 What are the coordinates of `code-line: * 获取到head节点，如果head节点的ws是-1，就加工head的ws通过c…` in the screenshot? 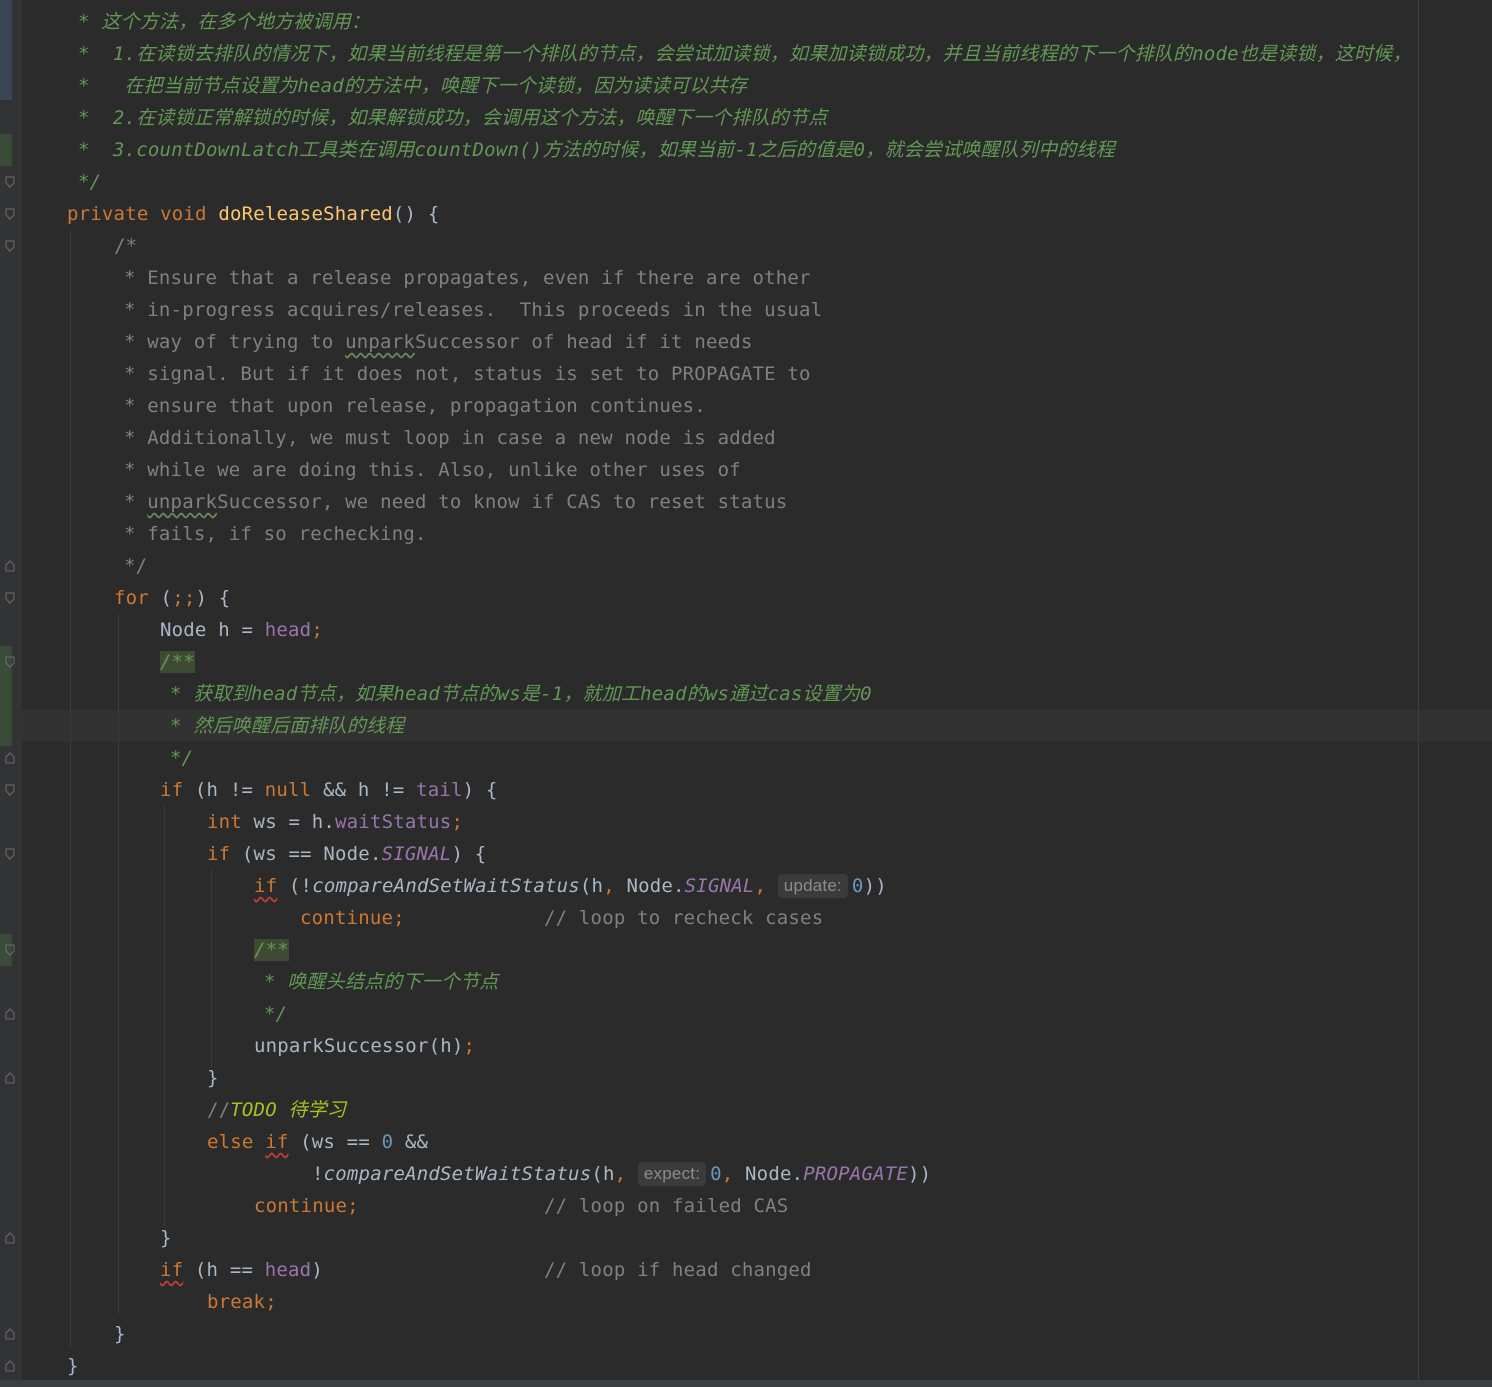 It's located at (521, 694).